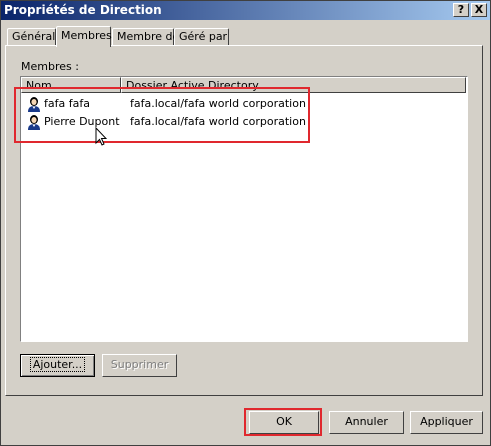  I want to click on tab-general: Général, so click(31, 36).